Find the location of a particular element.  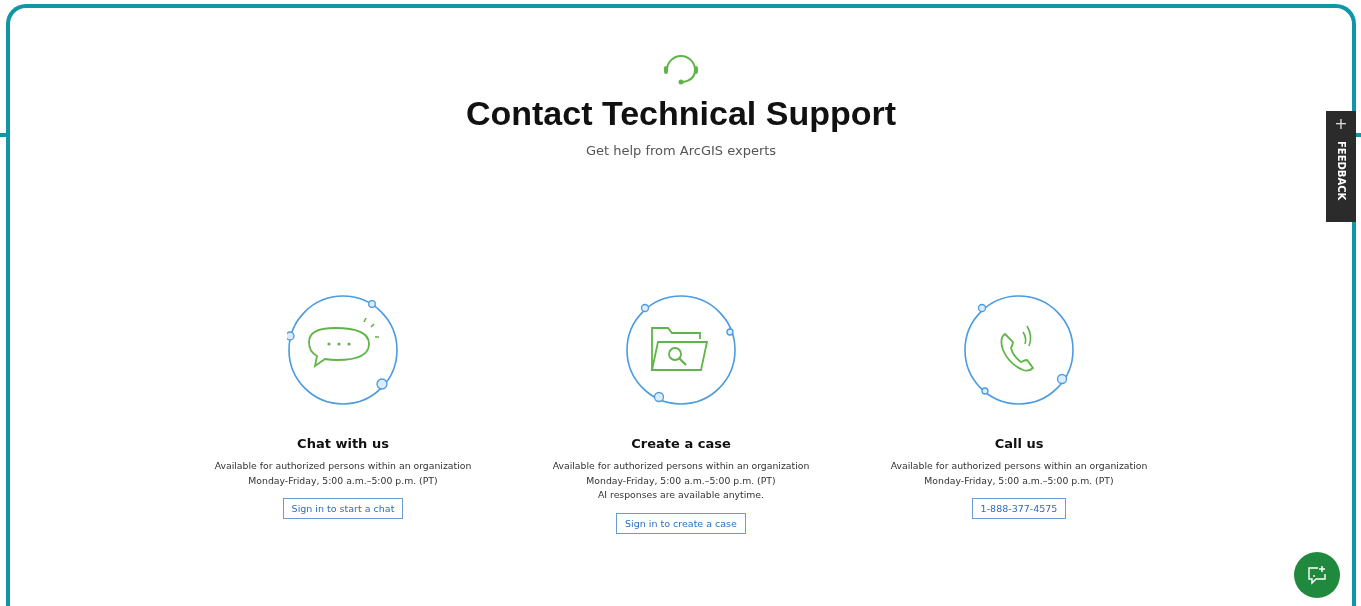

availability-text: AI responses are available anytime. is located at coordinates (680, 495).